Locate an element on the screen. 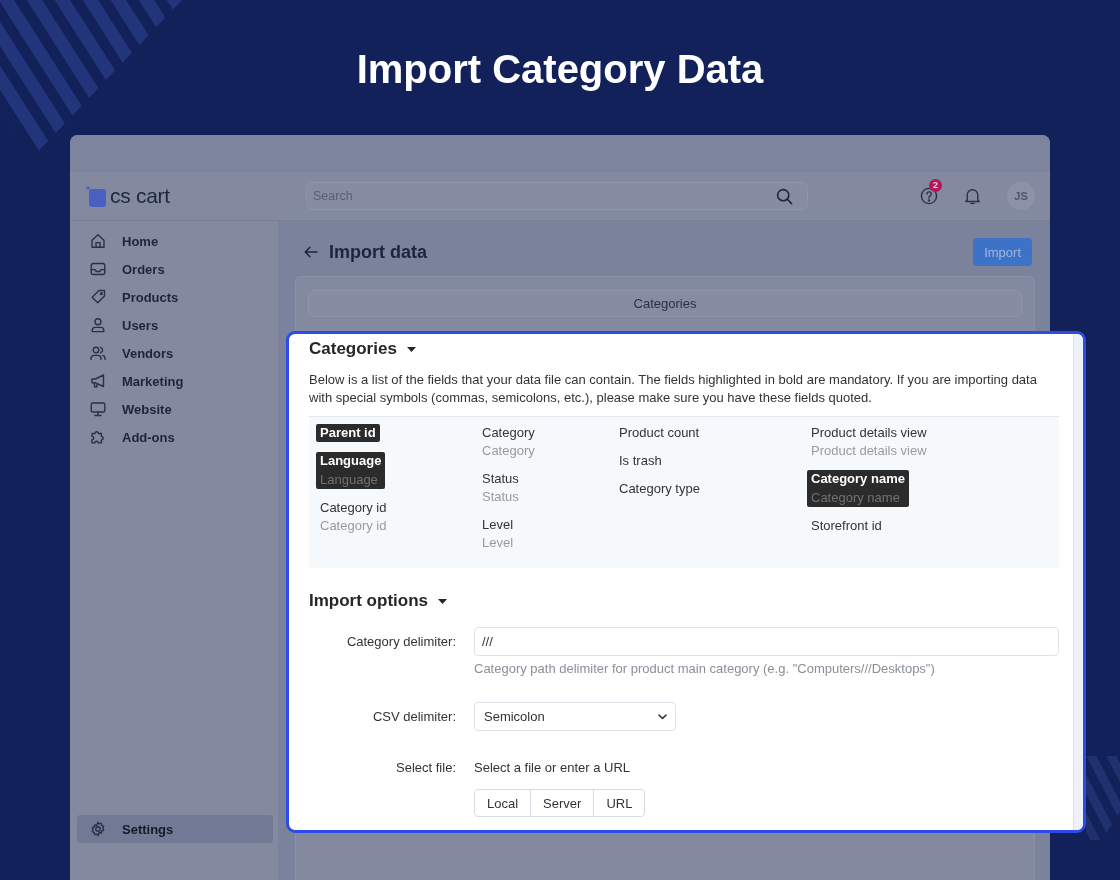 The height and width of the screenshot is (880, 1120). field-example: Language is located at coordinates (349, 480).